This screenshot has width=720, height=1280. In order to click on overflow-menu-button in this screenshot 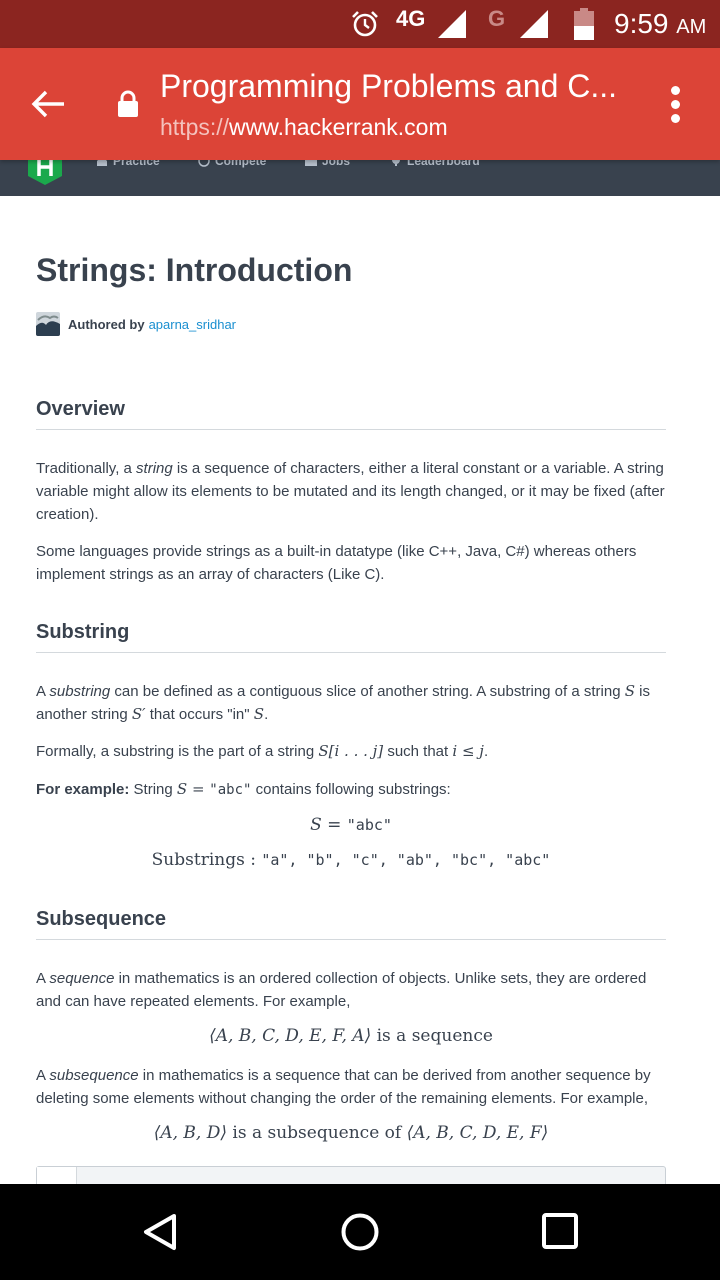, I will do `click(675, 104)`.